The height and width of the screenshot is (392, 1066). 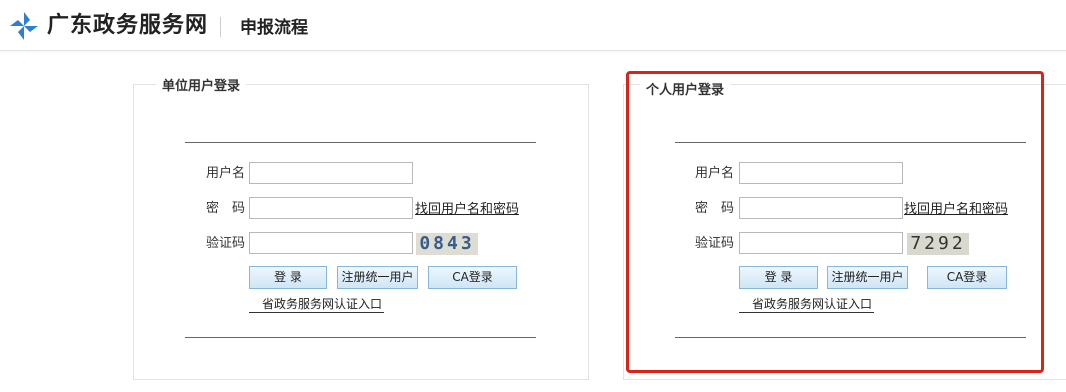 What do you see at coordinates (220, 27) in the screenshot?
I see `header-divider` at bounding box center [220, 27].